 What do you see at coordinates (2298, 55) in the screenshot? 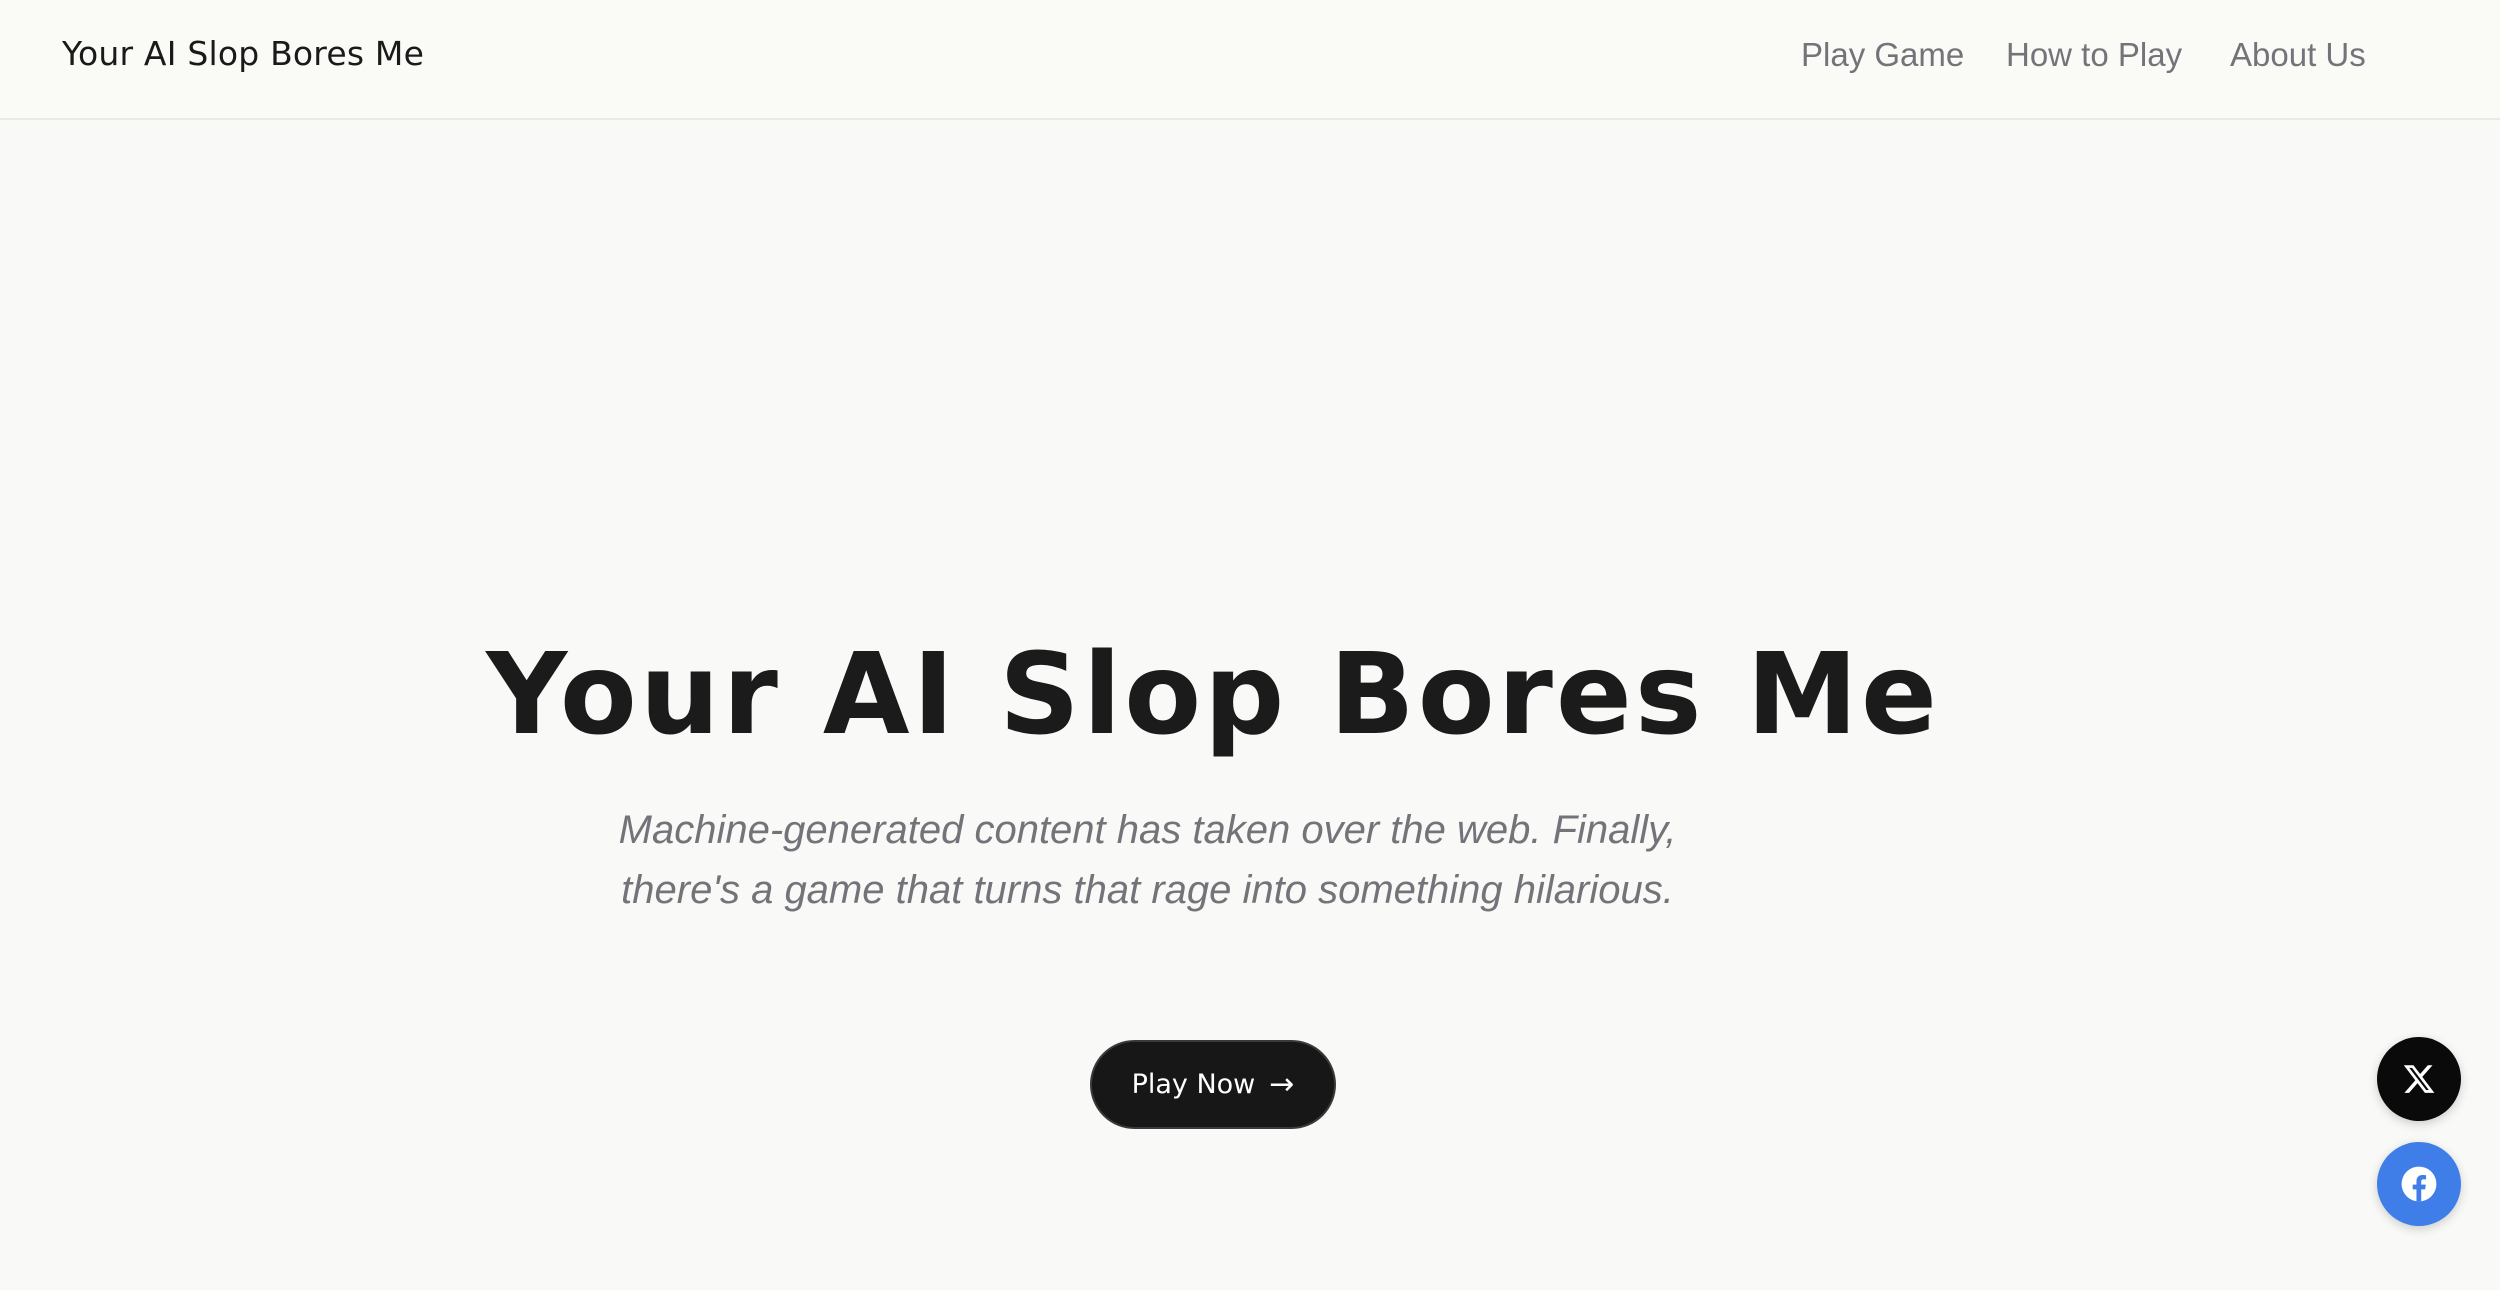
I see `nav-about-us: About Us` at bounding box center [2298, 55].